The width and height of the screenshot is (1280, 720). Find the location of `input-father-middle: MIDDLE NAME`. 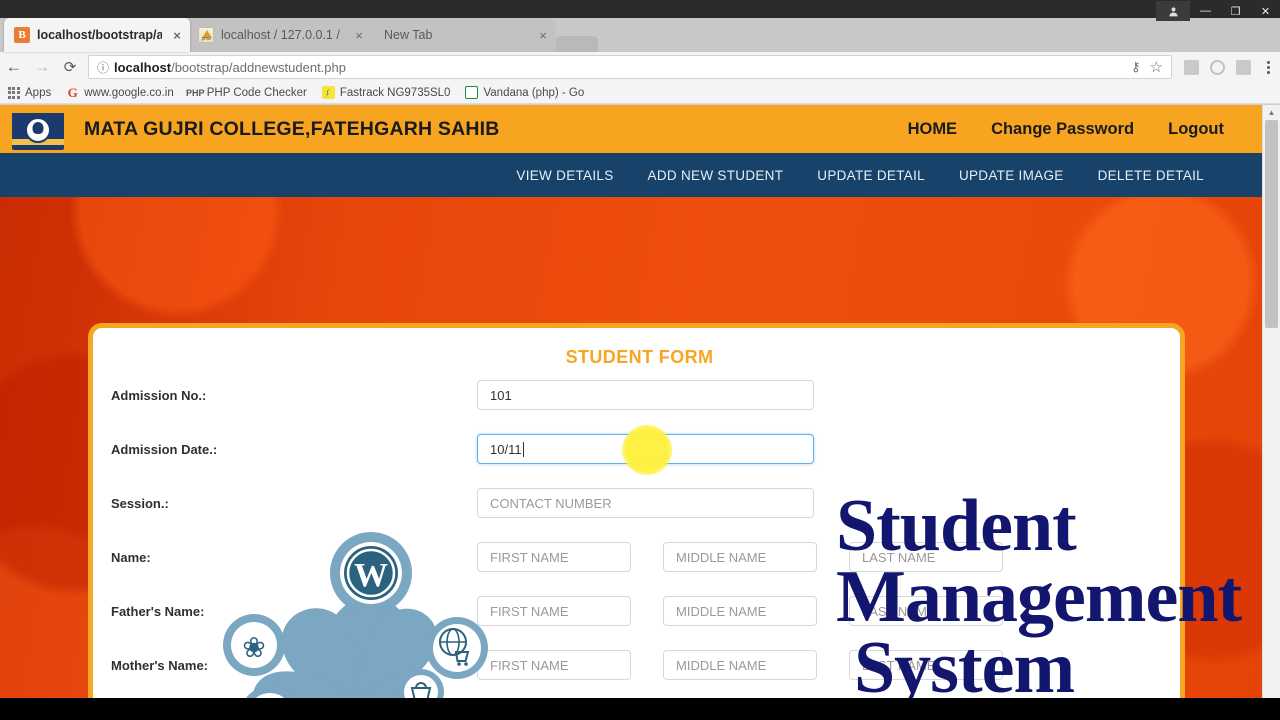

input-father-middle: MIDDLE NAME is located at coordinates (740, 611).